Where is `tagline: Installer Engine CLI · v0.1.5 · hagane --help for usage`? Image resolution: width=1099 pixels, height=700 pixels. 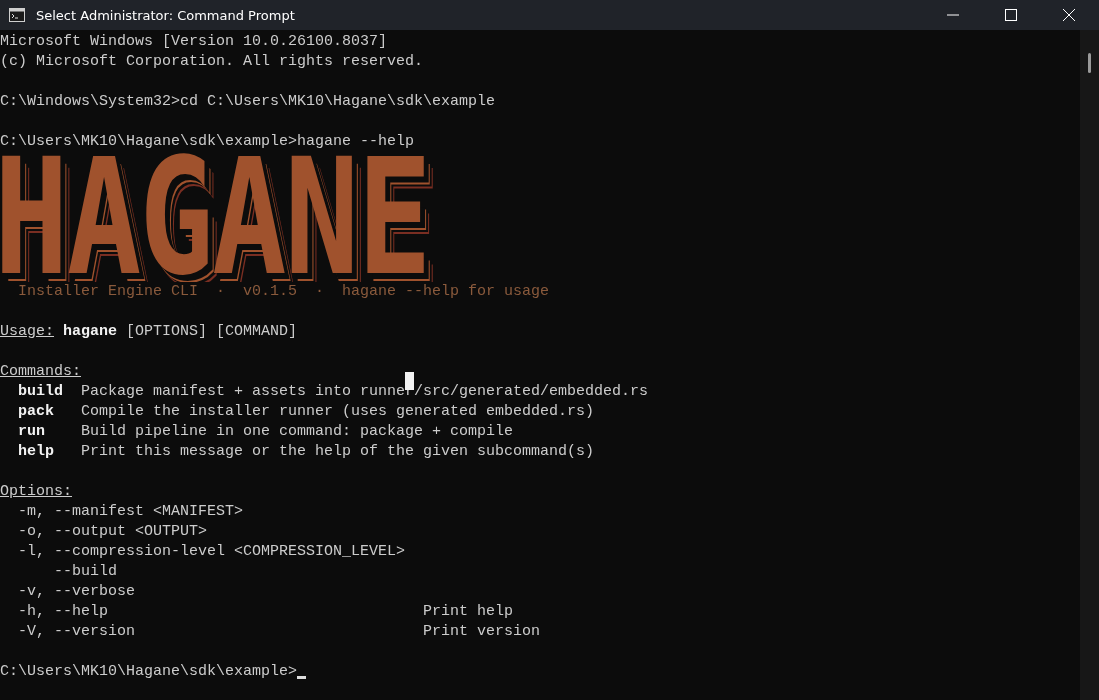 tagline: Installer Engine CLI · v0.1.5 · hagane --help for usage is located at coordinates (284, 292).